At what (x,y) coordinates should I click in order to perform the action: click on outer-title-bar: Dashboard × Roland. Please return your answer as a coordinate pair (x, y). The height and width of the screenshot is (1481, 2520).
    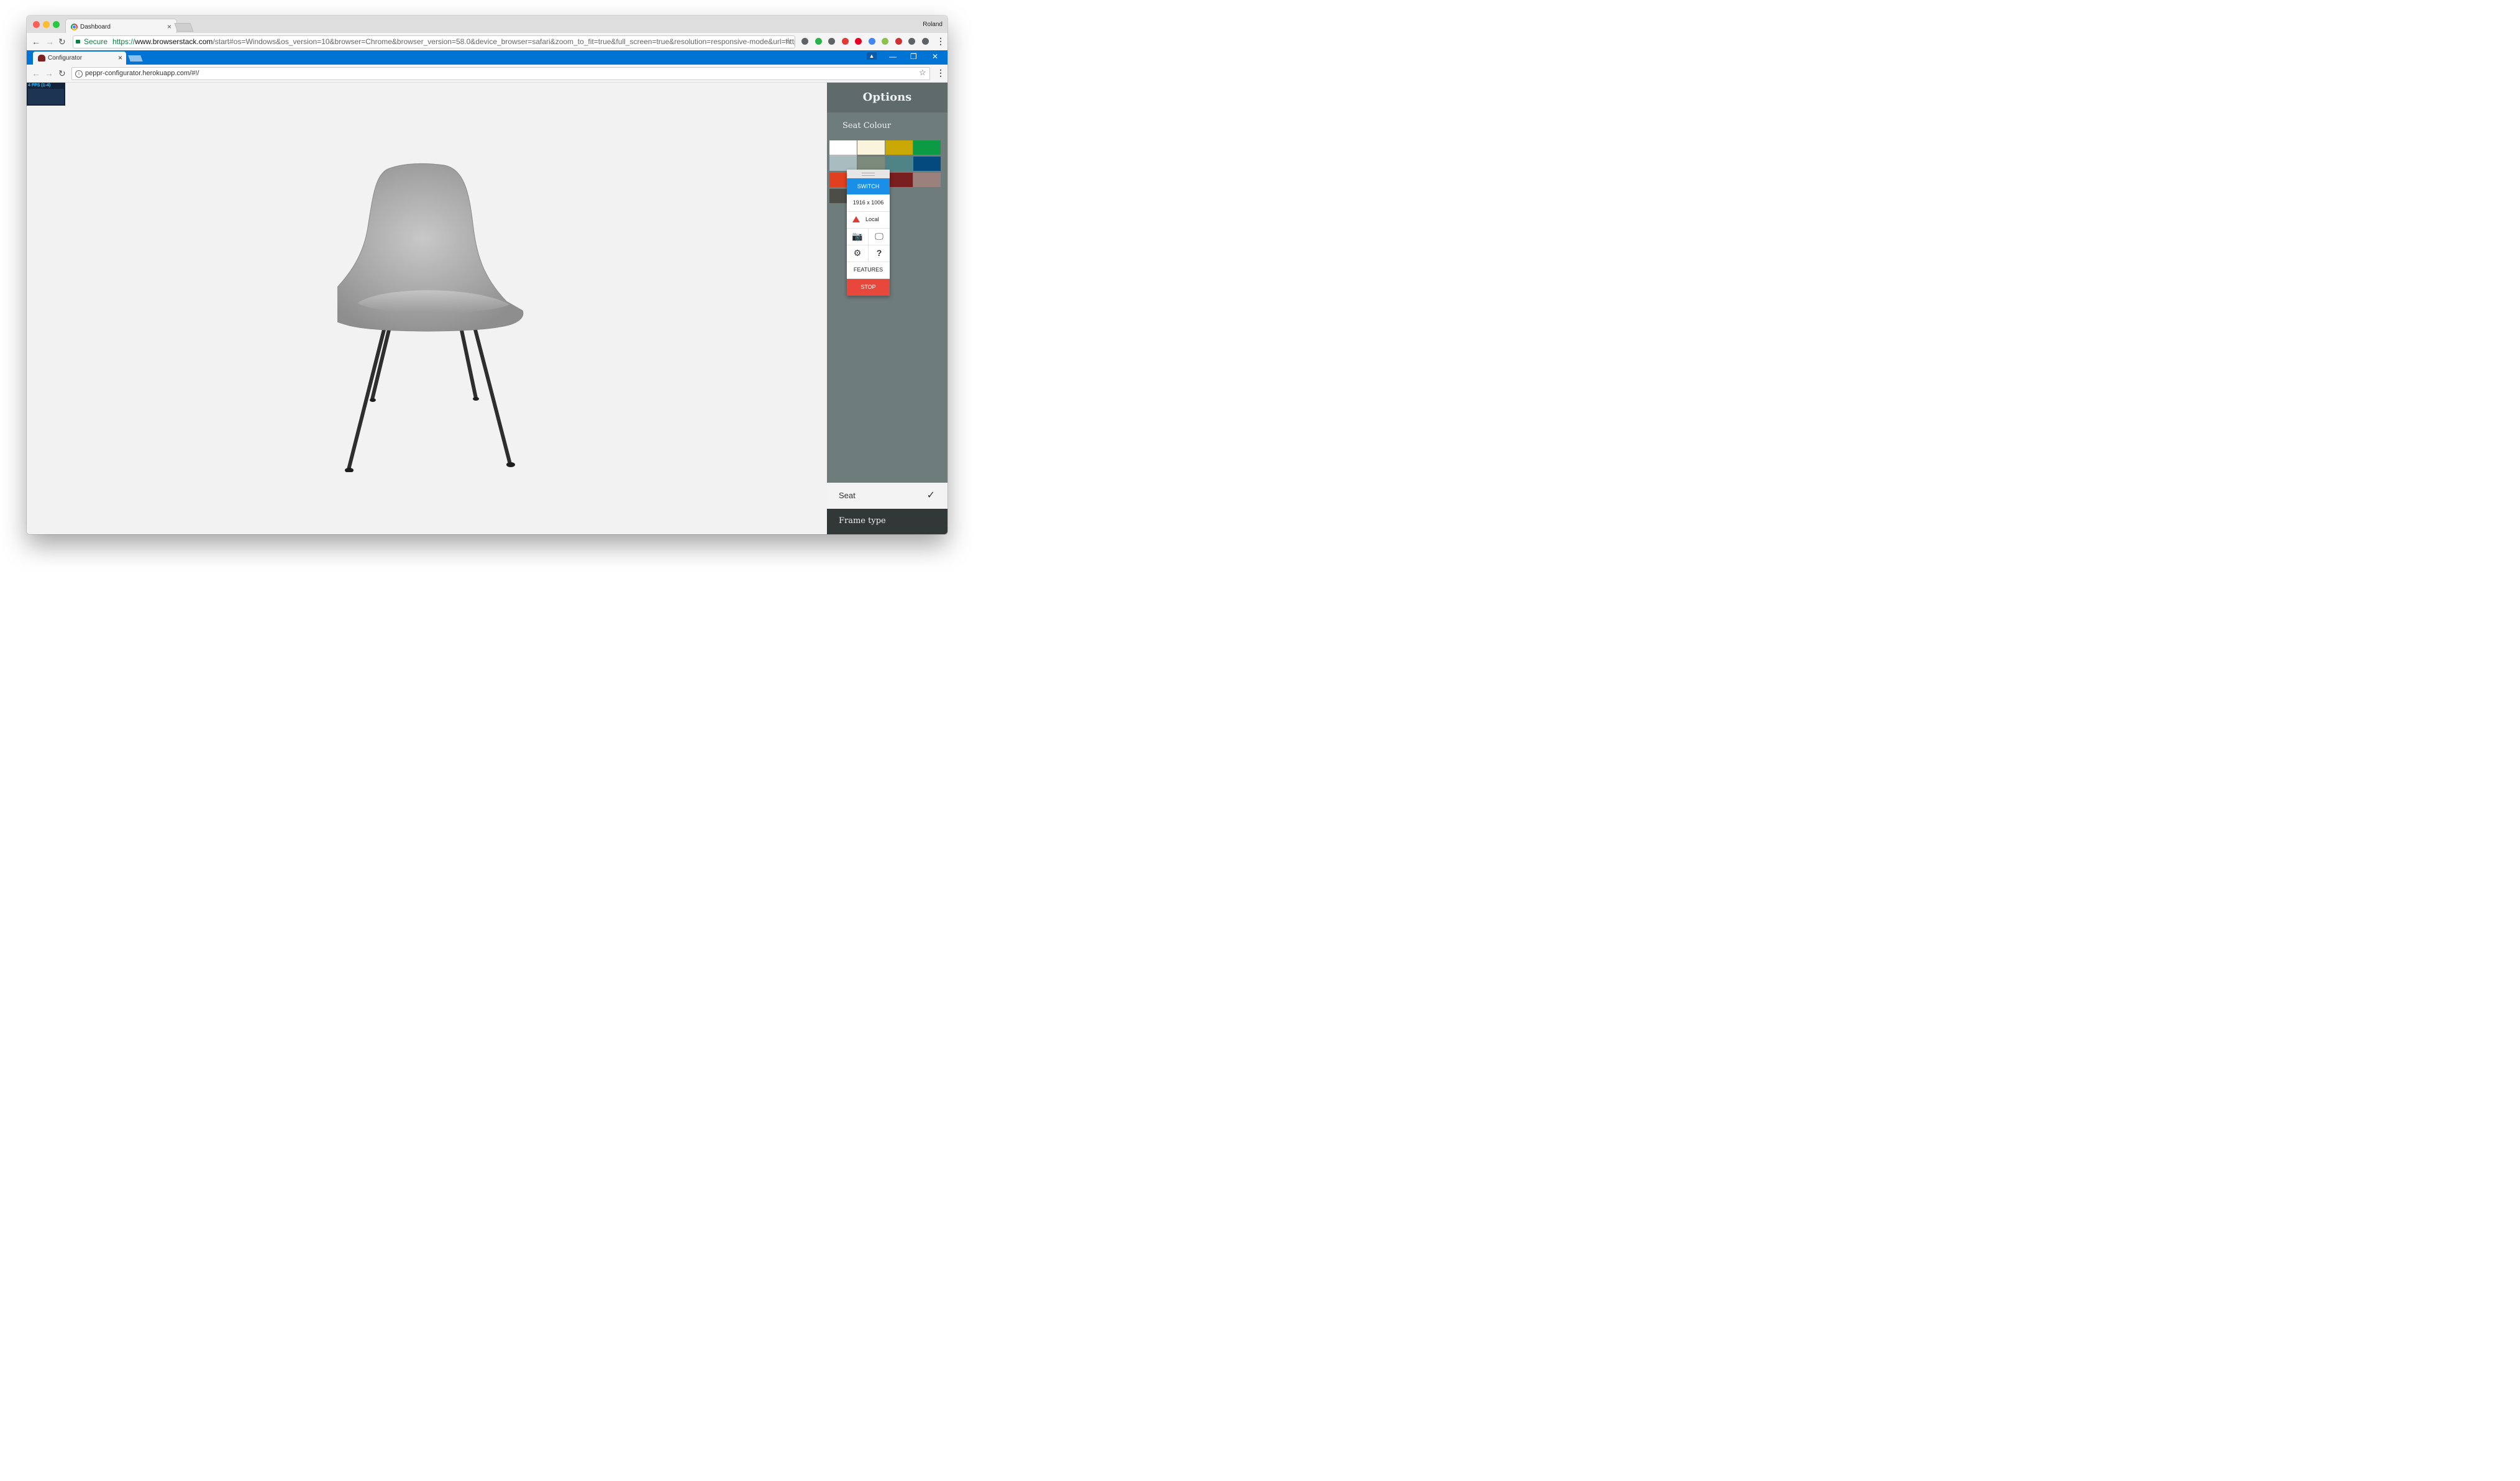
    Looking at the image, I should click on (487, 25).